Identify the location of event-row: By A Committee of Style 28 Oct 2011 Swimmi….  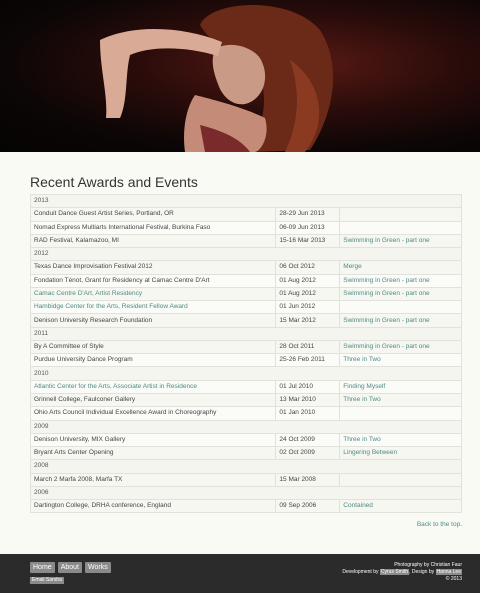
(245, 347).